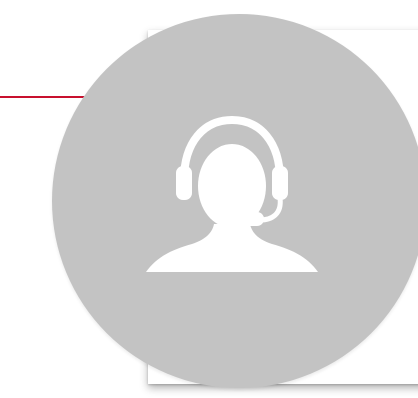 The height and width of the screenshot is (398, 418). Describe the element at coordinates (184, 183) in the screenshot. I see `left-earcup` at that location.